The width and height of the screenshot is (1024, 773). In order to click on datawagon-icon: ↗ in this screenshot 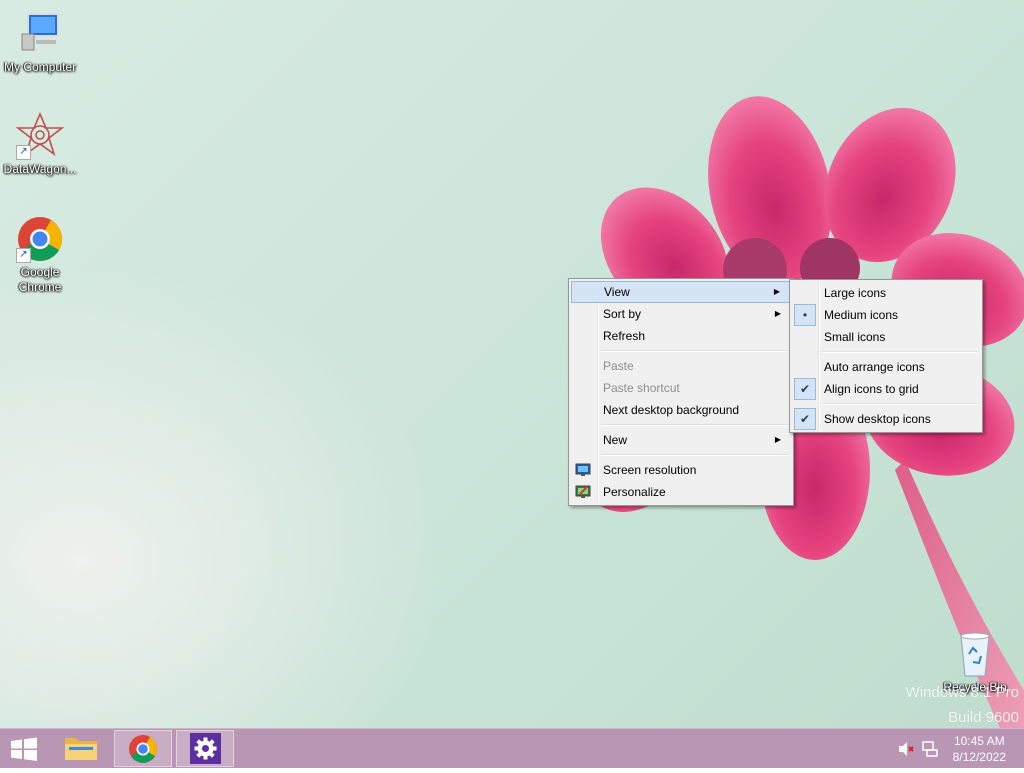, I will do `click(40, 135)`.